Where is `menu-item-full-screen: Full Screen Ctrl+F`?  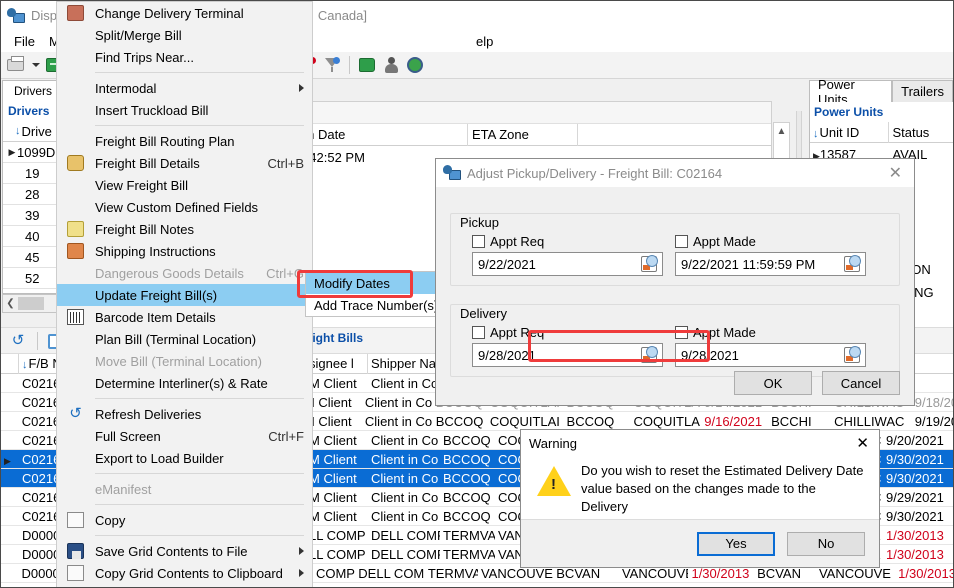
menu-item-full-screen: Full Screen Ctrl+F is located at coordinates (184, 436).